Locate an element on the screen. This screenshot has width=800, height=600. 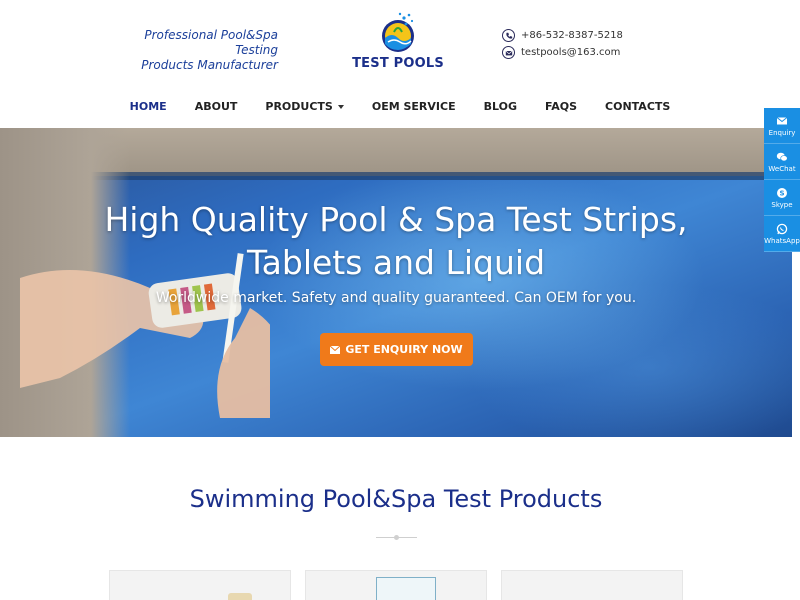
nav-item-label: HOME is located at coordinates (148, 106).